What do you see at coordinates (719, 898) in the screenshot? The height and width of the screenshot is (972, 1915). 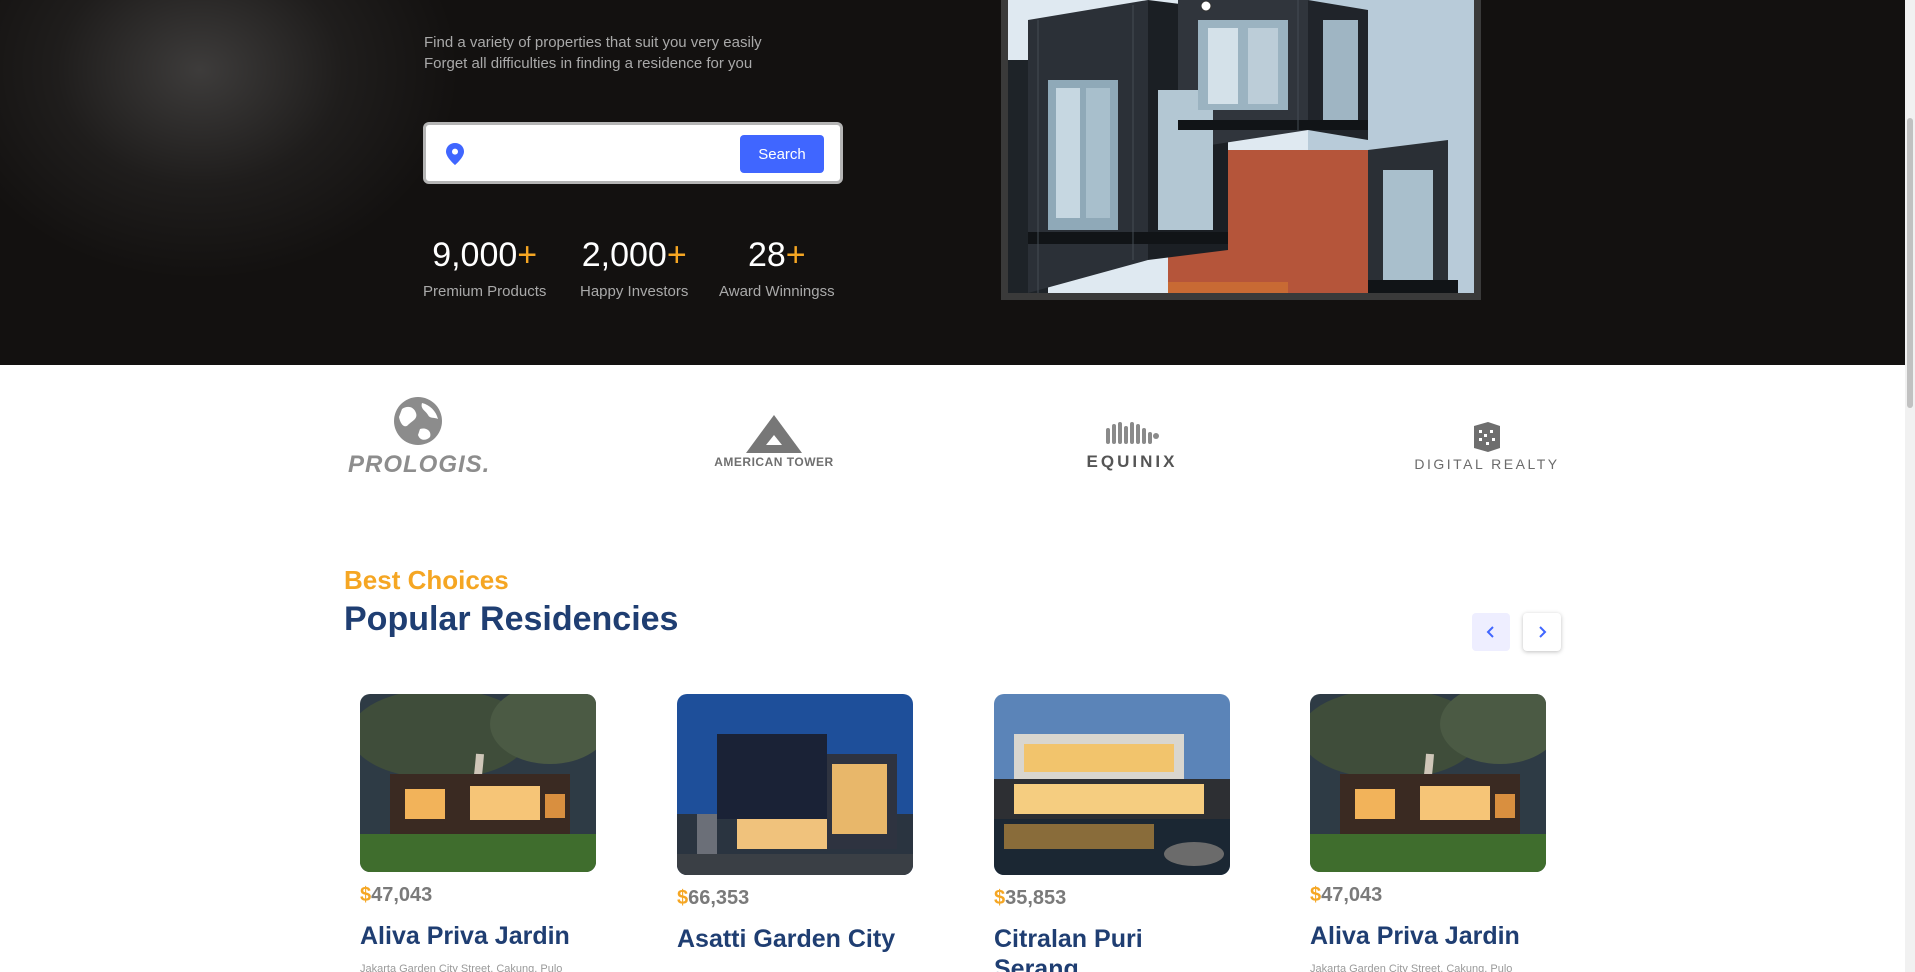 I see `price-value: 66,353` at bounding box center [719, 898].